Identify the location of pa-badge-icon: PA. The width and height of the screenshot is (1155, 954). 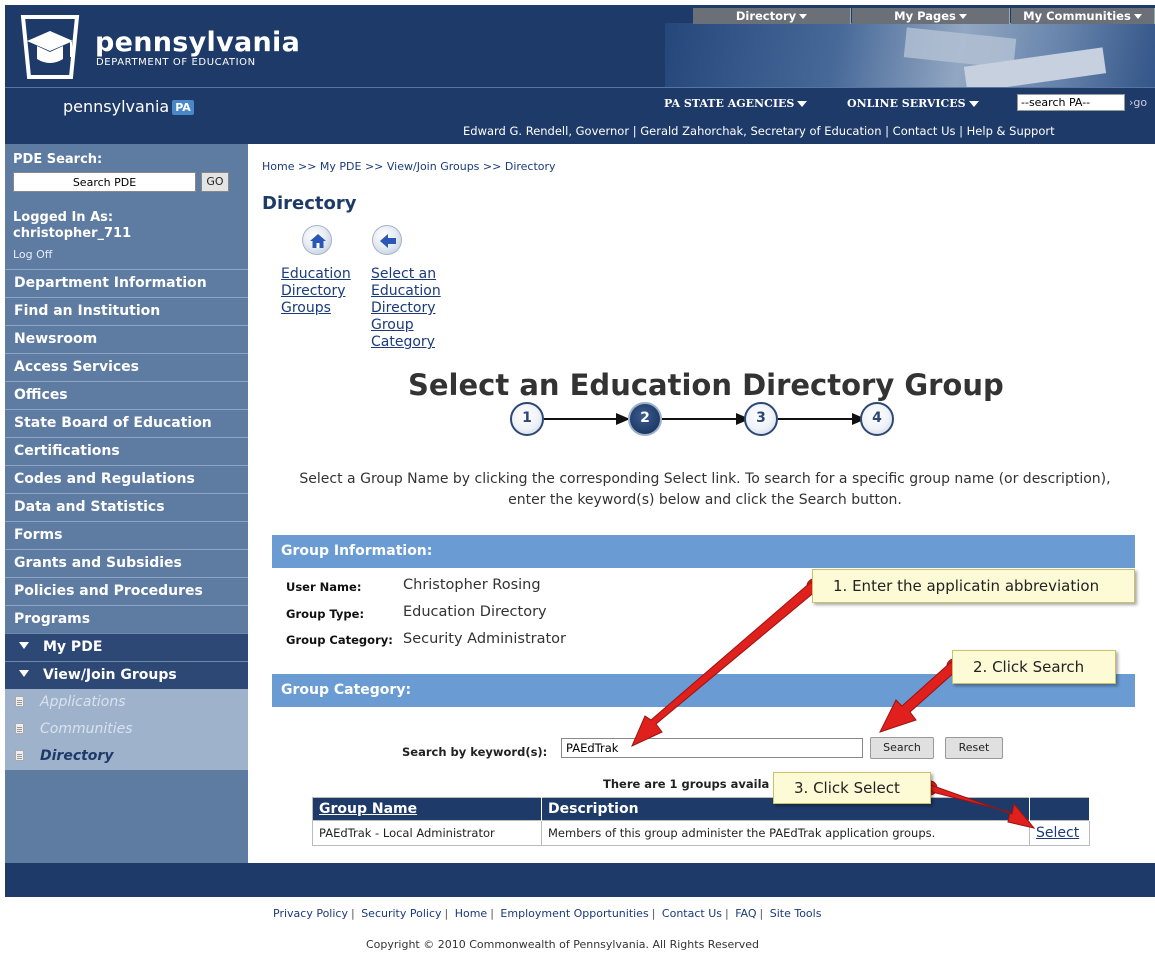
(183, 107).